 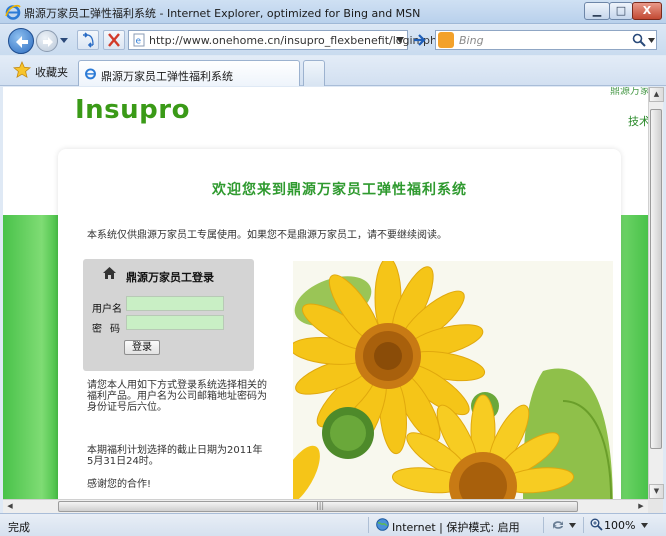 I want to click on stop-icon, so click(x=114, y=40).